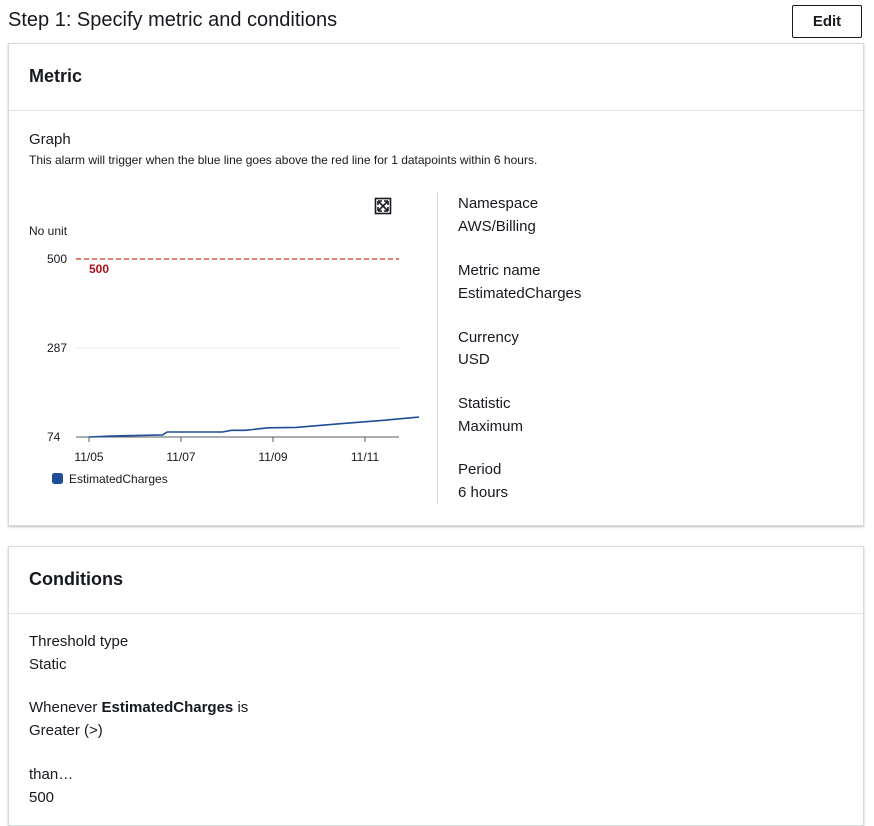 The width and height of the screenshot is (874, 826). What do you see at coordinates (66, 730) in the screenshot?
I see `comparison-value: Greater (>)` at bounding box center [66, 730].